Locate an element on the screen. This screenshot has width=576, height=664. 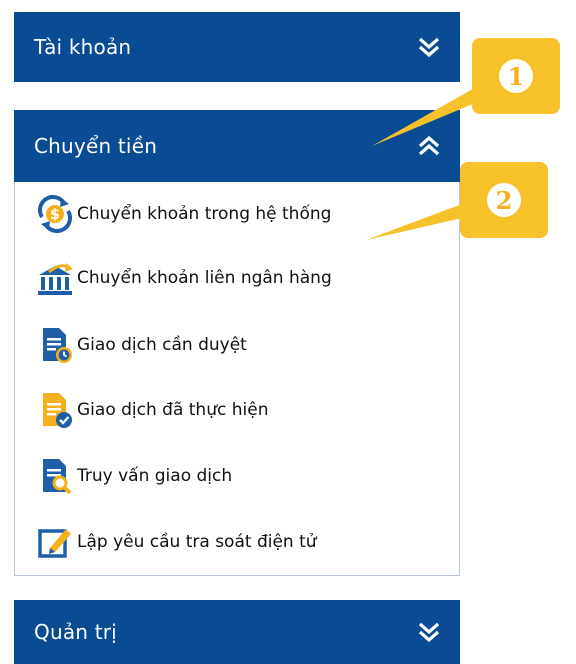
panel-title-admin: Quản trị is located at coordinates (75, 632).